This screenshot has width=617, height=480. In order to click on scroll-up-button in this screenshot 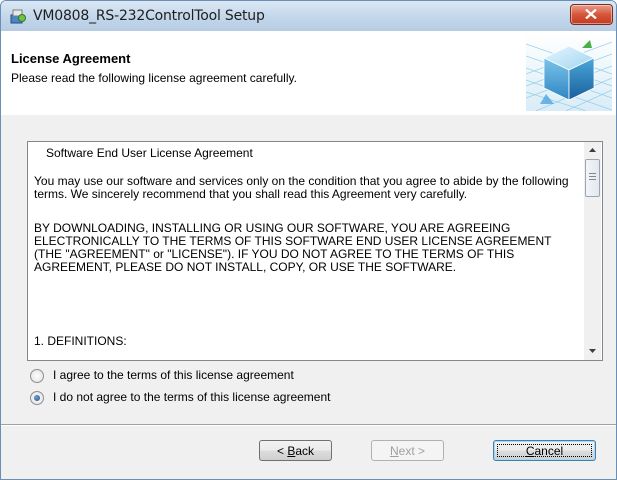, I will do `click(592, 150)`.